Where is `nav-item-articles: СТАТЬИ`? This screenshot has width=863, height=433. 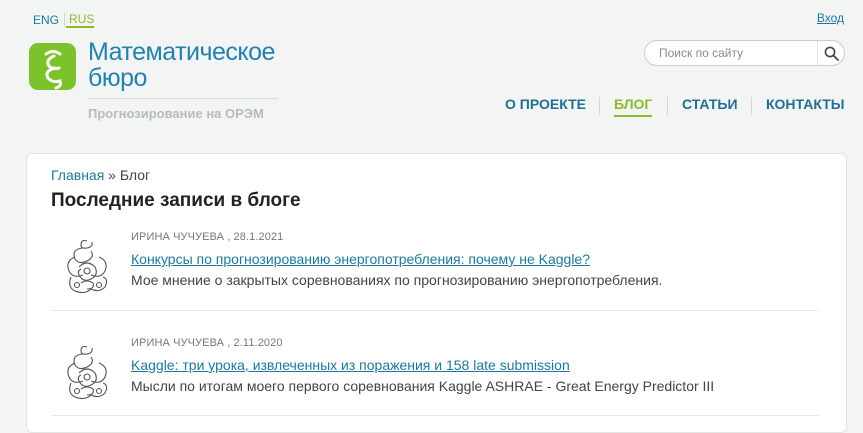 nav-item-articles: СТАТЬИ is located at coordinates (710, 104).